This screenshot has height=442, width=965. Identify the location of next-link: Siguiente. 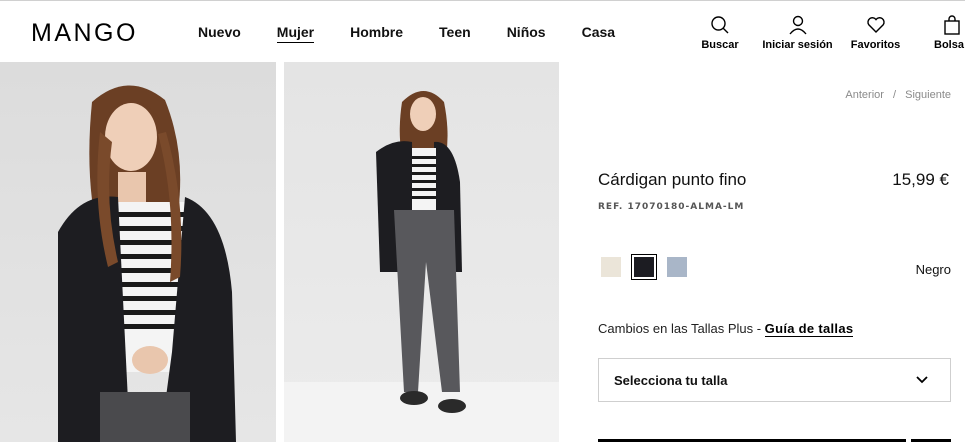
(928, 95).